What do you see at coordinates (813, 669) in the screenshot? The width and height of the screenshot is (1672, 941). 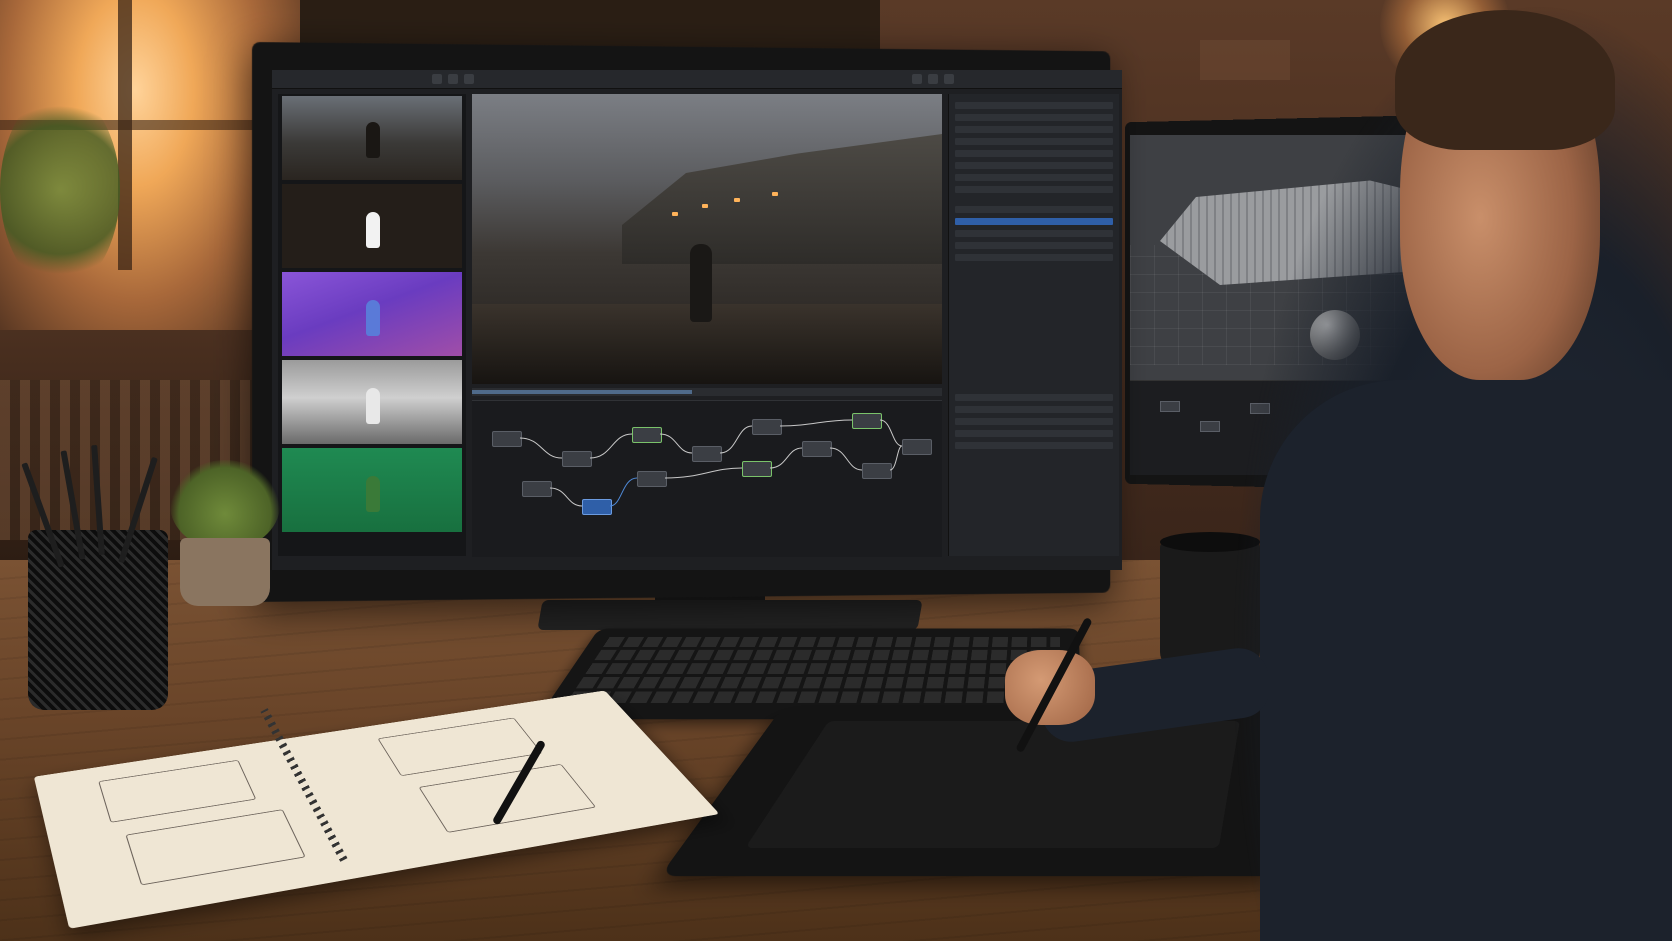 I see `keyboard-keys` at bounding box center [813, 669].